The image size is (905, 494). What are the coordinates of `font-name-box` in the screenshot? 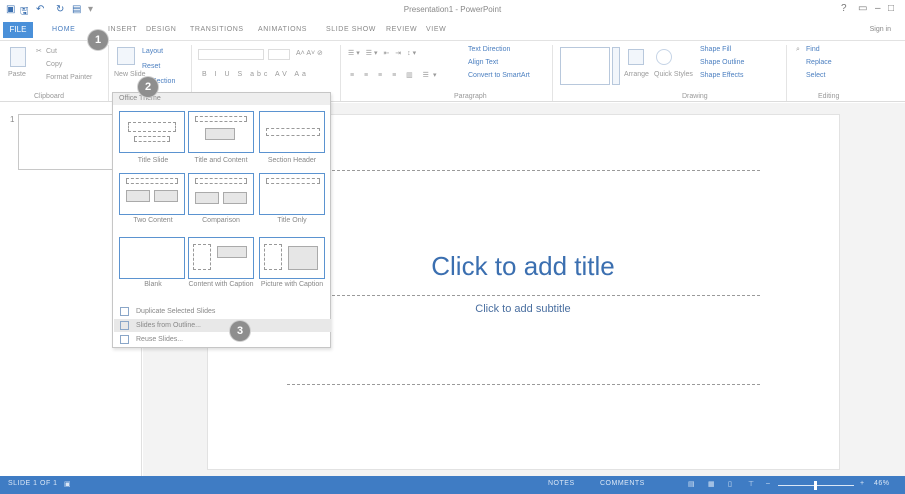 It's located at (231, 54).